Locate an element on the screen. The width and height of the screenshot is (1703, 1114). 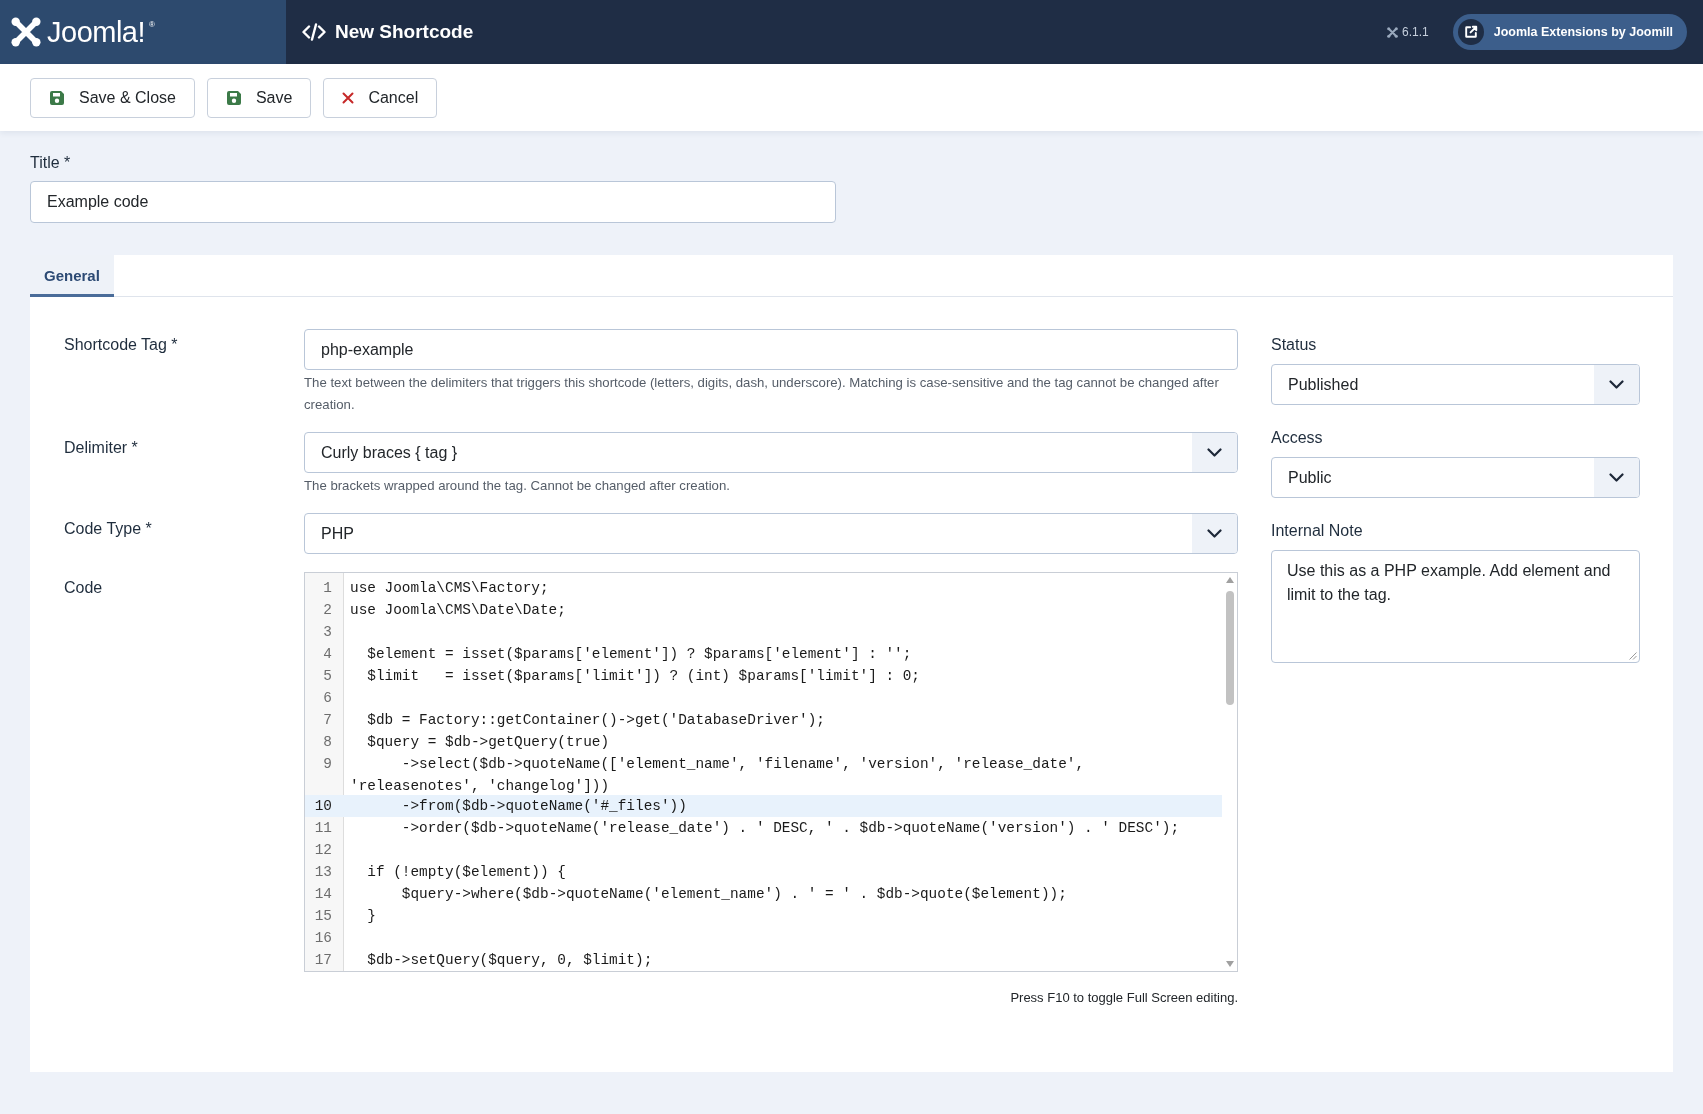
select-dropdown: Curly braces { tag } is located at coordinates (771, 452).